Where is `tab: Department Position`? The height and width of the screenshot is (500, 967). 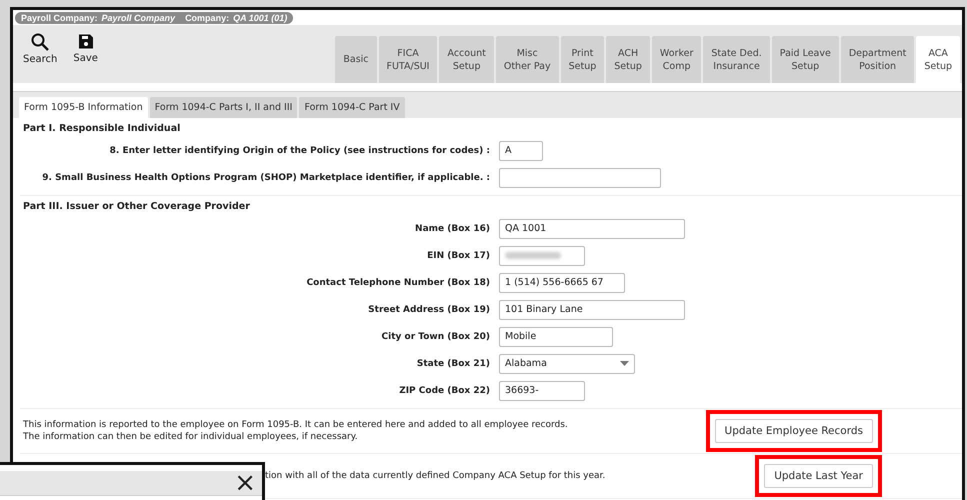
tab: Department Position is located at coordinates (877, 59).